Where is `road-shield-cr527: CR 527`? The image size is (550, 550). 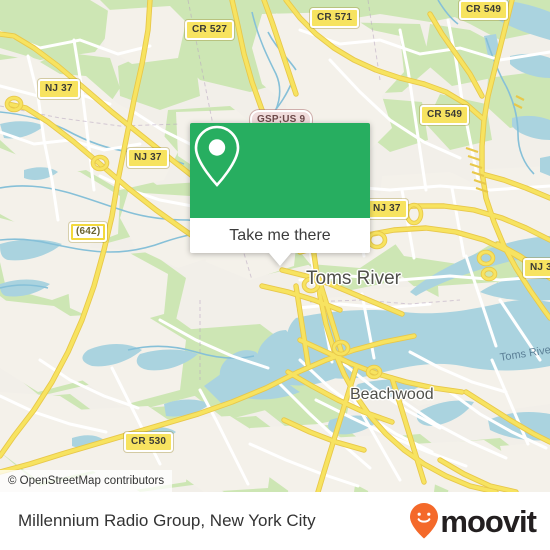 road-shield-cr527: CR 527 is located at coordinates (210, 30).